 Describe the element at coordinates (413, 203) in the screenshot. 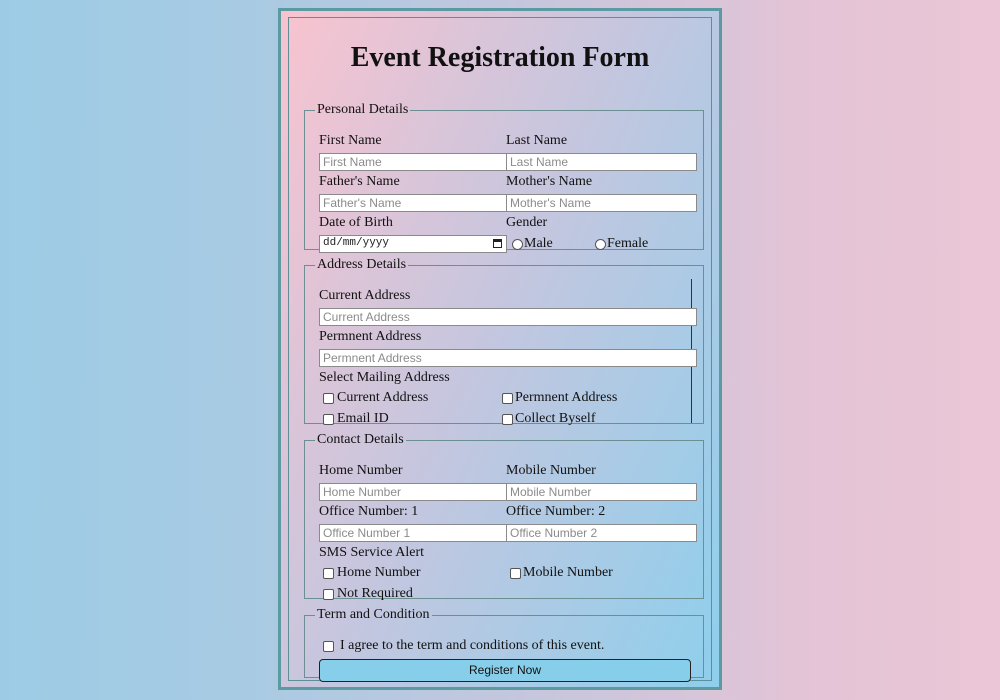

I see `father-name-input` at that location.